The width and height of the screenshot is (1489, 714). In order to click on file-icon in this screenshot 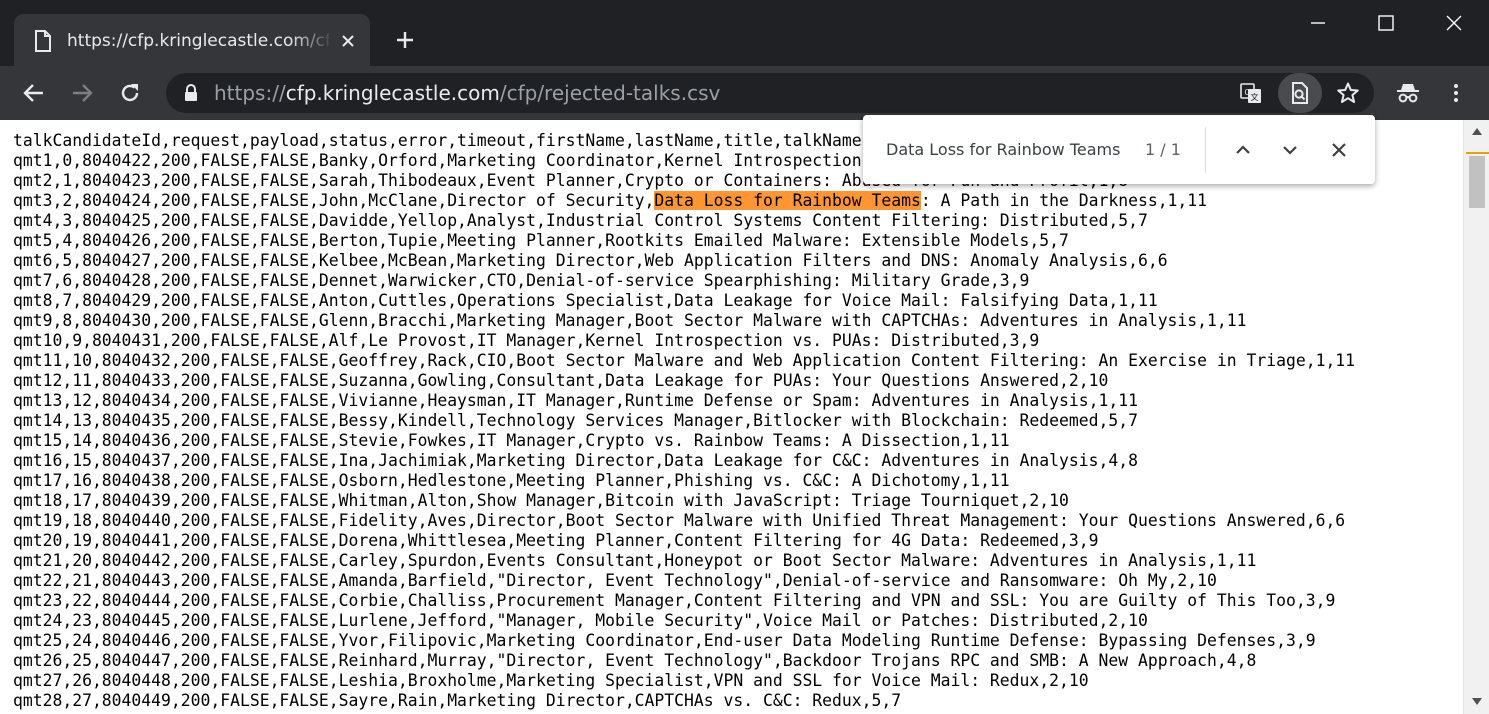, I will do `click(43, 41)`.